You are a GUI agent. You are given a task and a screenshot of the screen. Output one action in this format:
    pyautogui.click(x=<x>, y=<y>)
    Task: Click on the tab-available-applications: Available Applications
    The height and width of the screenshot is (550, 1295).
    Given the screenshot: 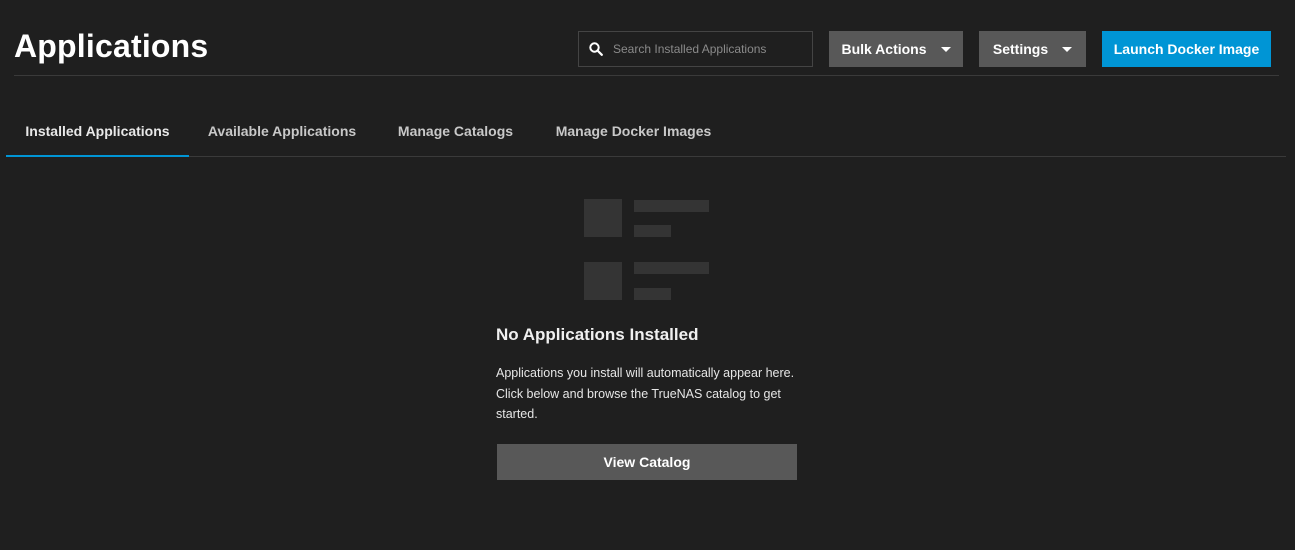 What is the action you would take?
    pyautogui.click(x=282, y=131)
    